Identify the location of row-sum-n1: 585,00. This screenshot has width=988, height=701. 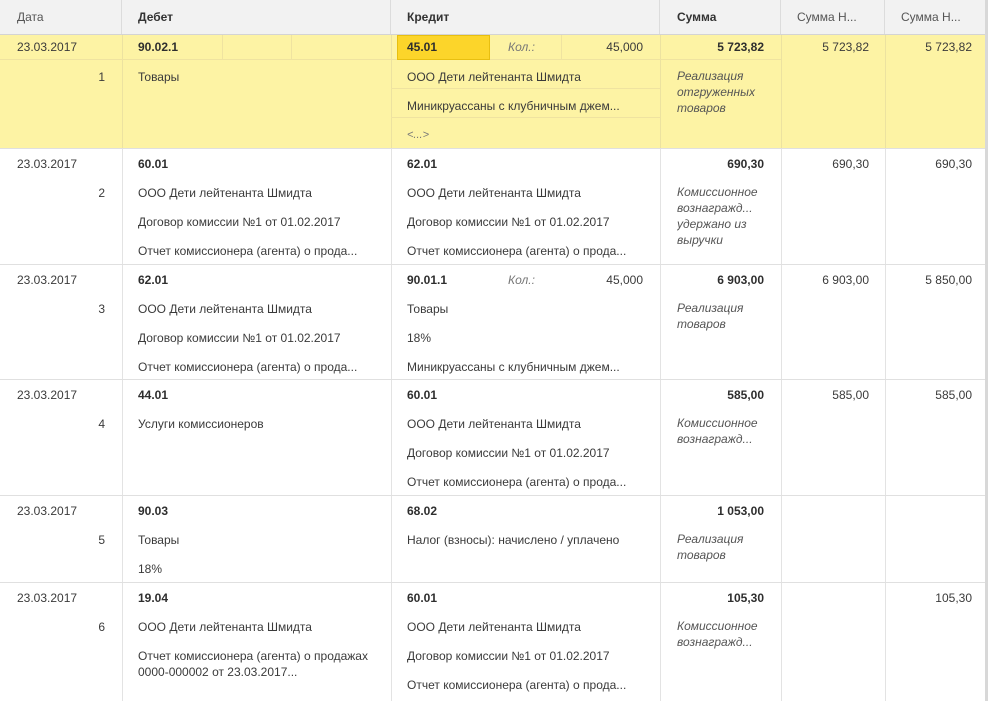
(827, 395).